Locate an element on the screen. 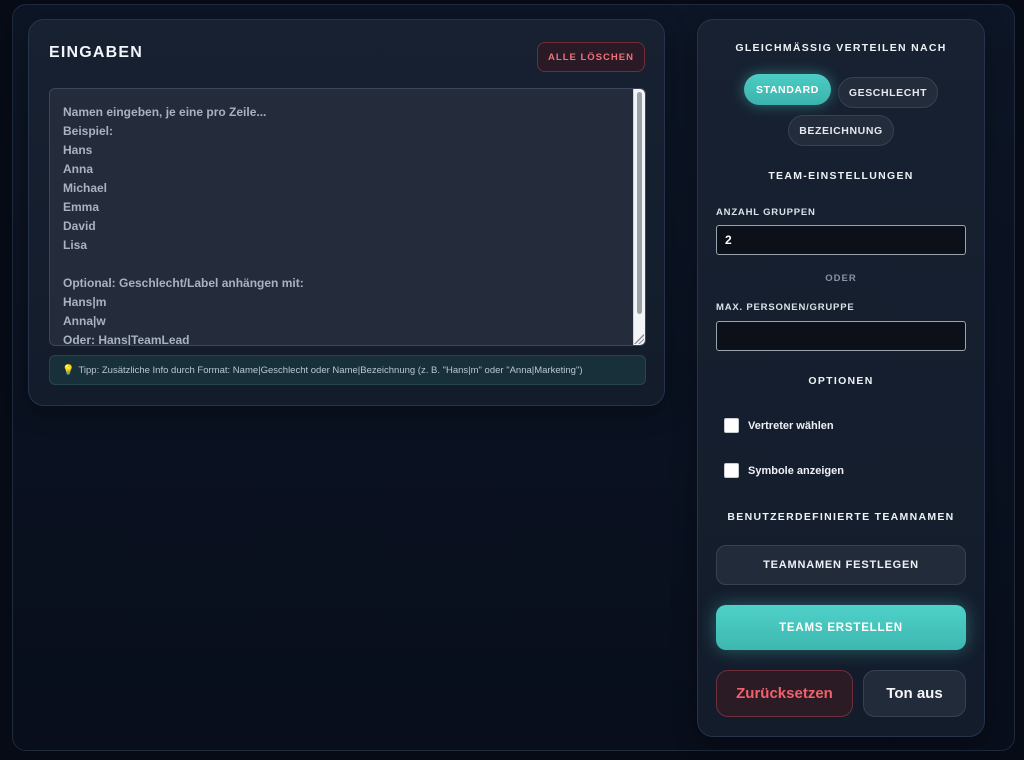 The image size is (1024, 760). symbols-option: Symbole anzeigen is located at coordinates (784, 470).